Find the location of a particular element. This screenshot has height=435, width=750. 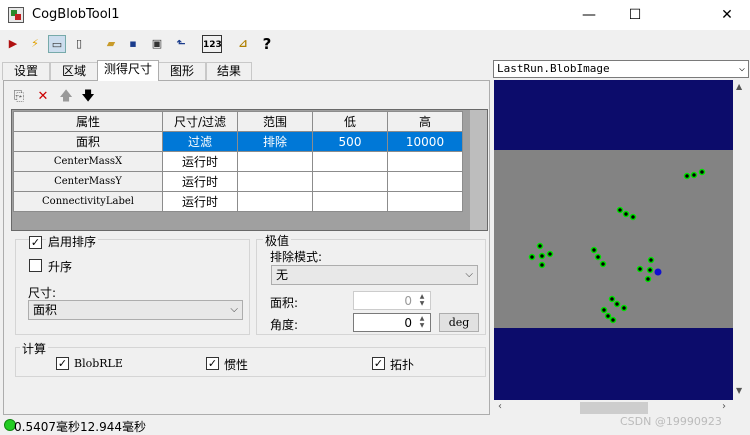

image-vertical-scrollbar: ▲ ▼ is located at coordinates (741, 240).